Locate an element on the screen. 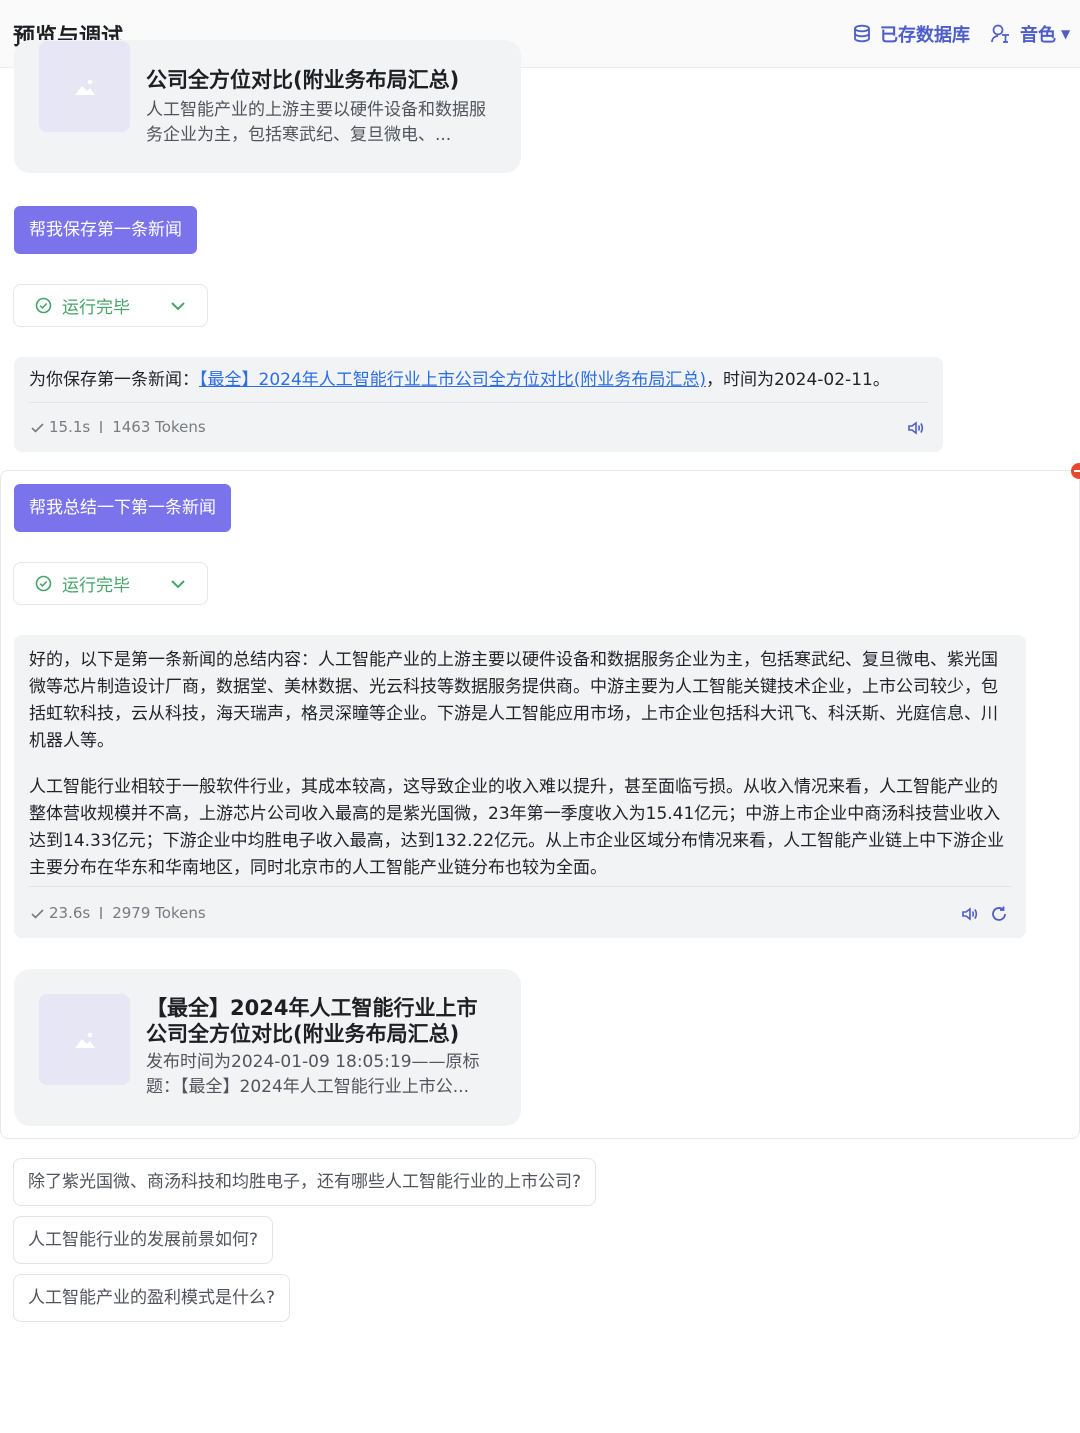 The width and height of the screenshot is (1080, 1433). suggested-question: 人工智能行业的发展前景如何? is located at coordinates (143, 1240).